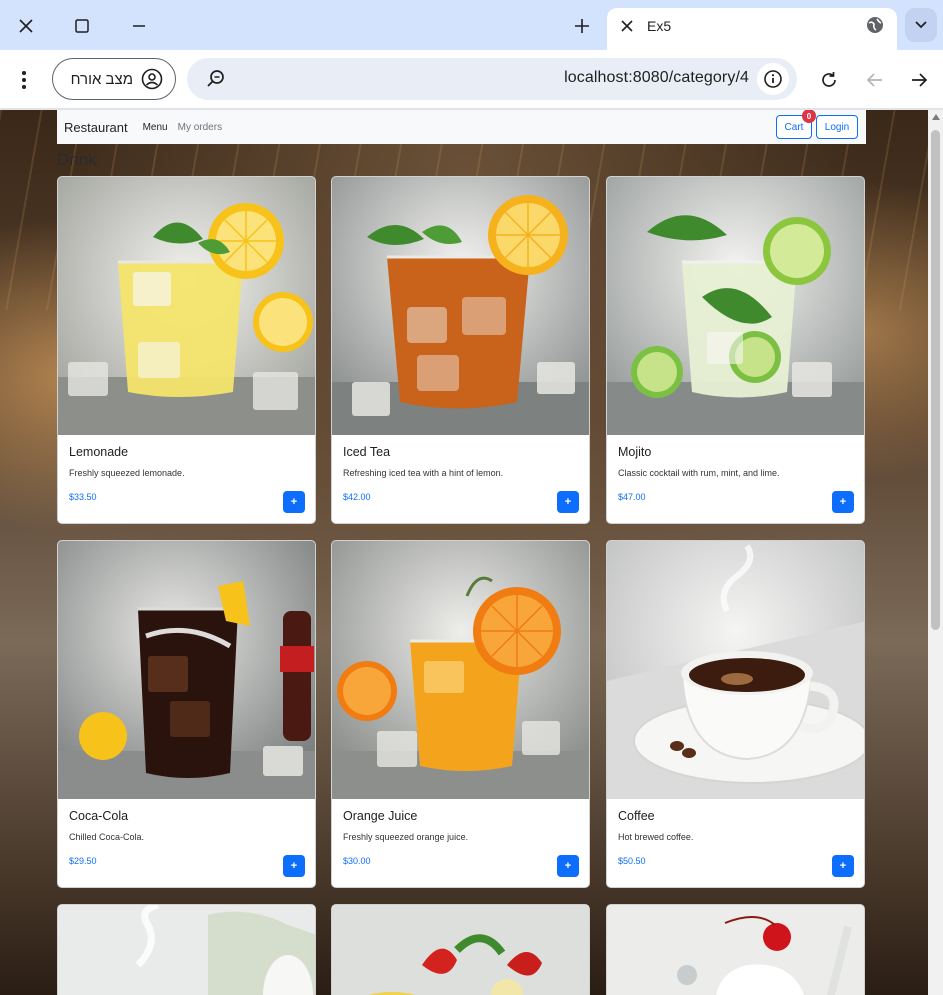 The height and width of the screenshot is (995, 943). What do you see at coordinates (406, 837) in the screenshot?
I see `product-description: Freshly squeezed orange juice.` at bounding box center [406, 837].